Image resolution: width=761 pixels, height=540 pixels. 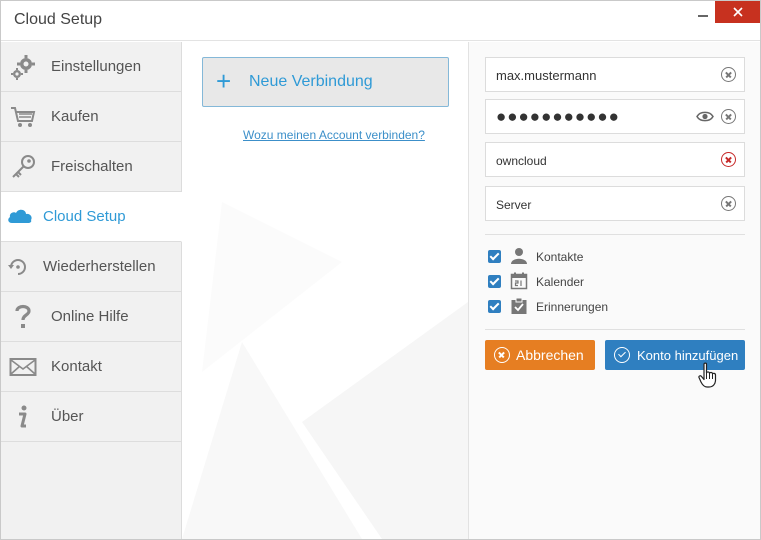 I want to click on why-connect-link: Wozu meinen Account verbinden?, so click(x=334, y=135).